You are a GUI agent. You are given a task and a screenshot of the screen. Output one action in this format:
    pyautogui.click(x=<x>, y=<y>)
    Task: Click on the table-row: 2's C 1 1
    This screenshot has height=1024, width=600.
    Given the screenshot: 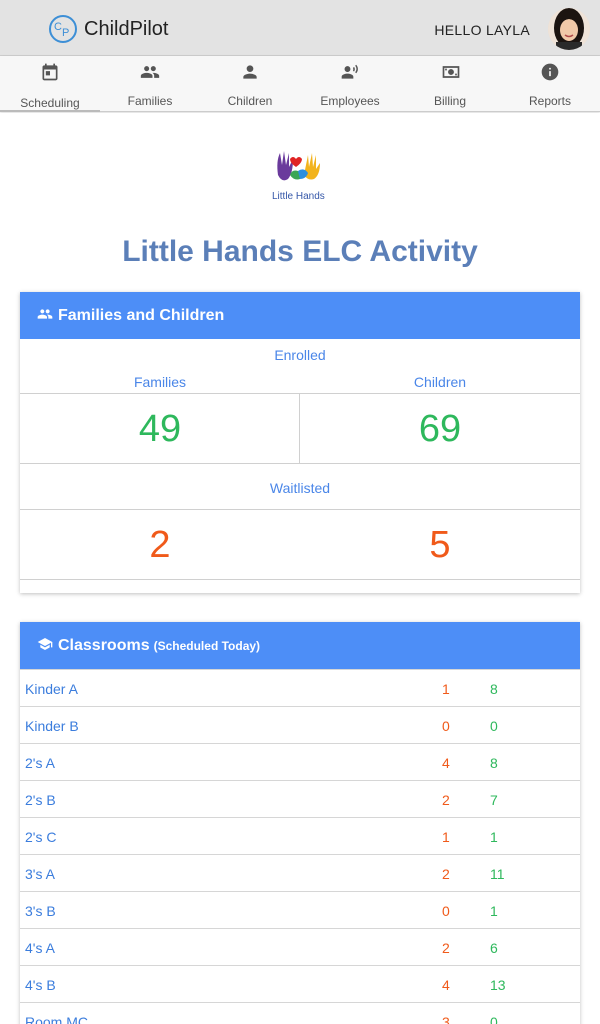 What is the action you would take?
    pyautogui.click(x=300, y=835)
    